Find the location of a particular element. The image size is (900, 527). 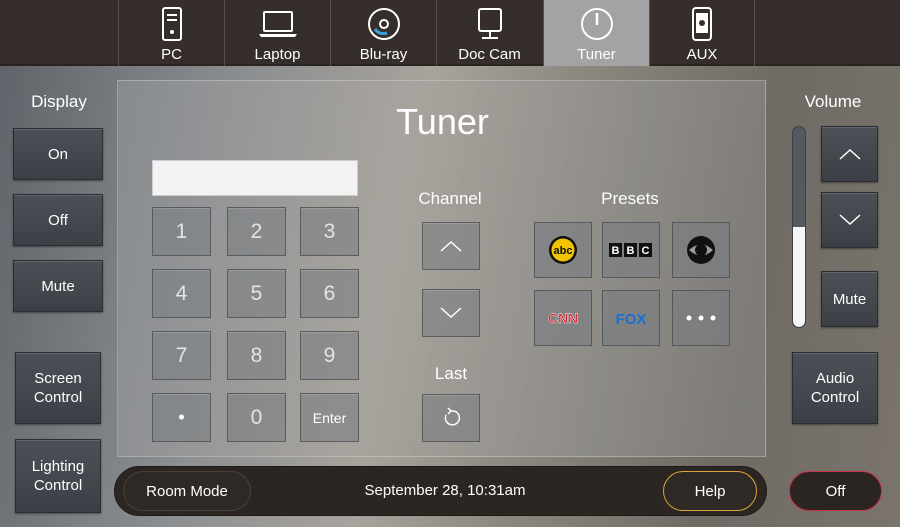

preset-cbs is located at coordinates (701, 250).